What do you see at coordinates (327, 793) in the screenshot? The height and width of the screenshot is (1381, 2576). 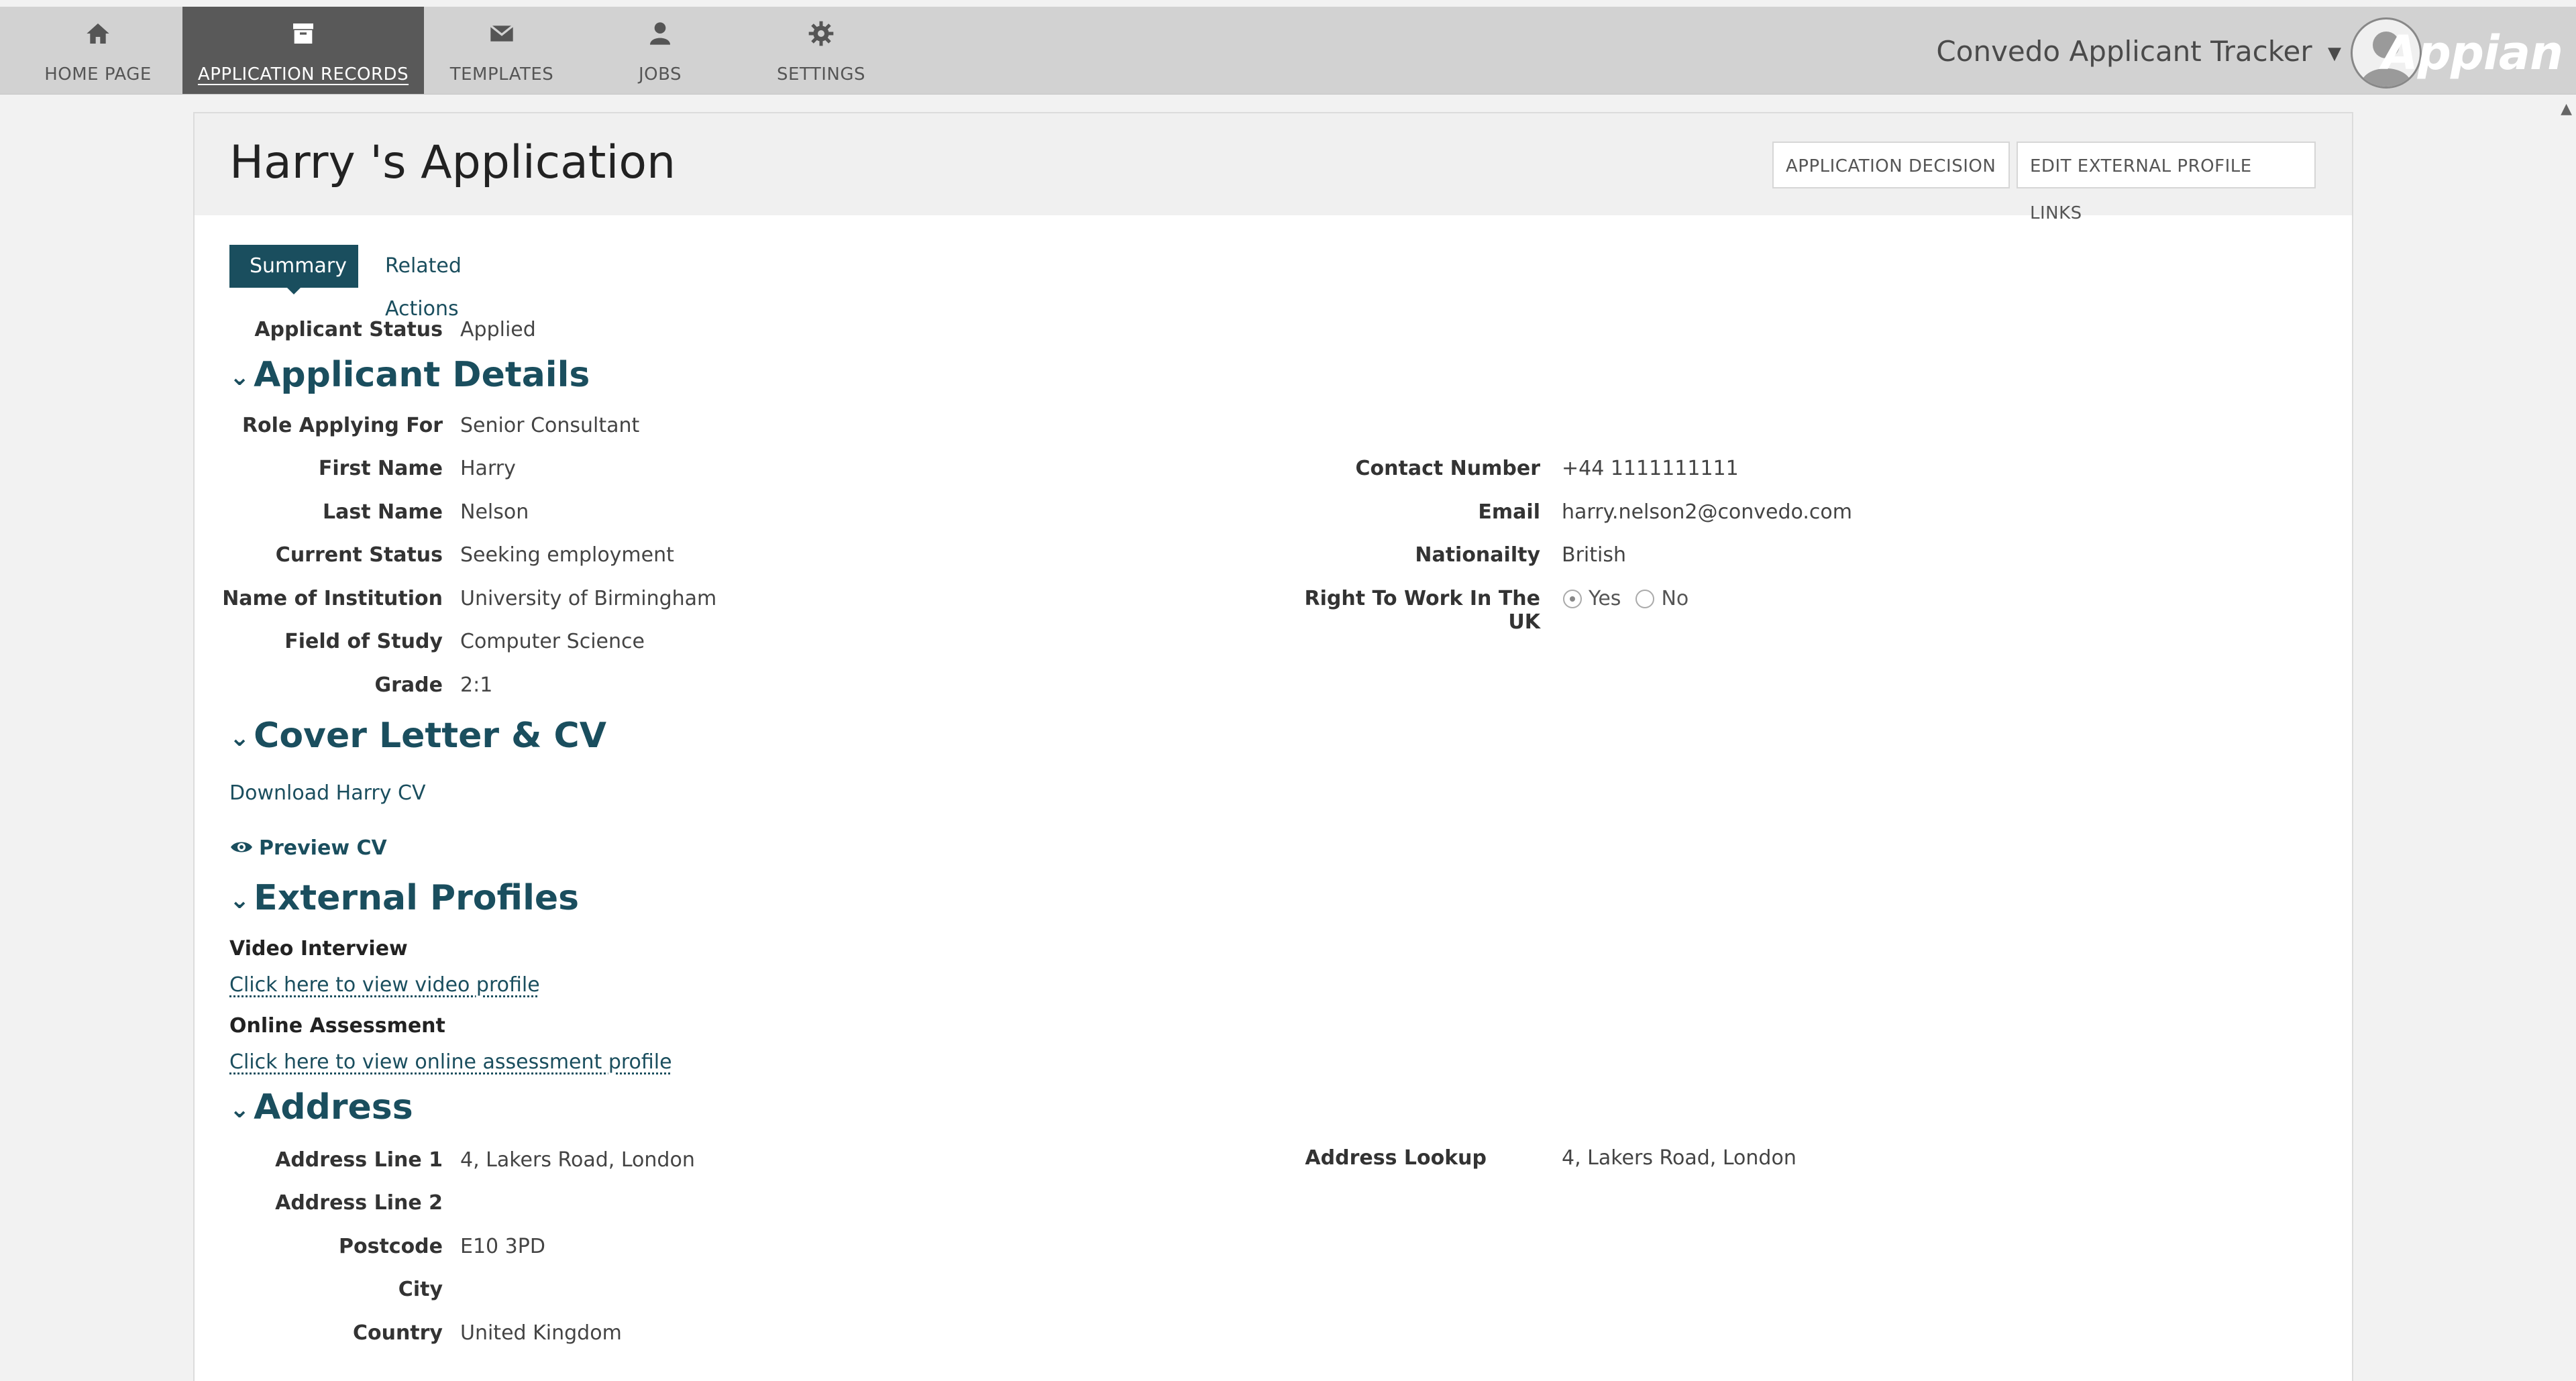 I see `download-cv-link: Download Harry CV` at bounding box center [327, 793].